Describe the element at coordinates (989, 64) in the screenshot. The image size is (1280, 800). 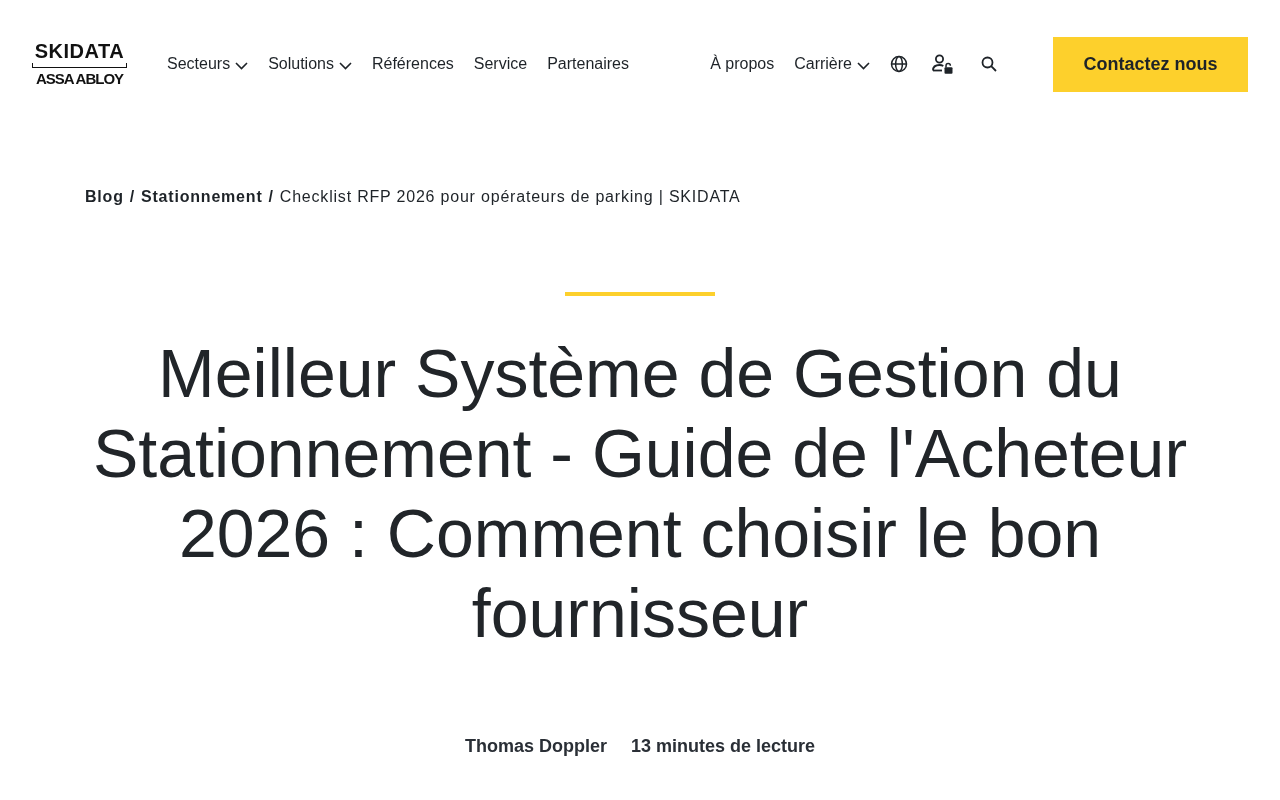
I see `search-icon` at that location.